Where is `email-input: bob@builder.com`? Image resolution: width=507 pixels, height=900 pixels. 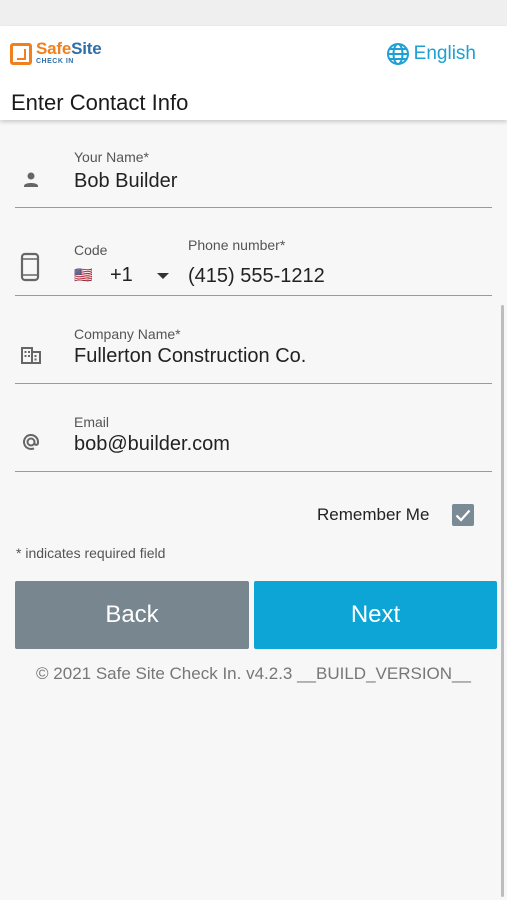
email-input: bob@builder.com is located at coordinates (152, 444).